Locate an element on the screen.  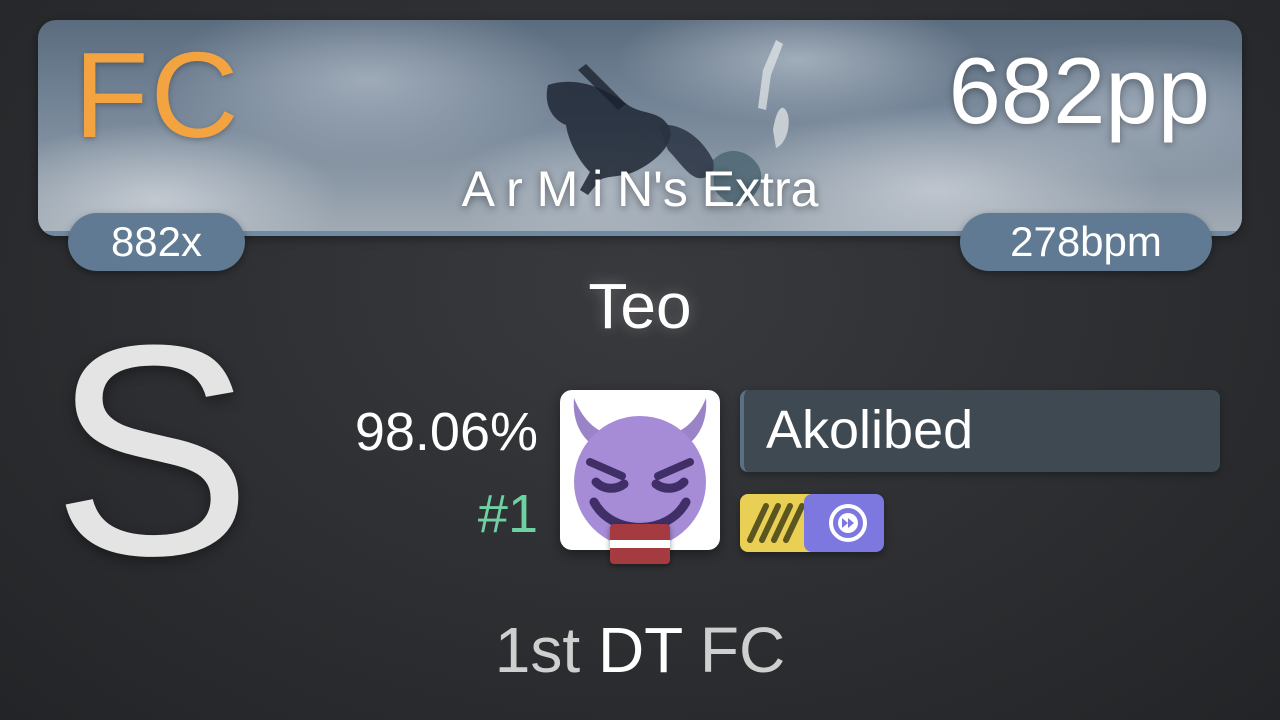
summary-mods: DT is located at coordinates (640, 650).